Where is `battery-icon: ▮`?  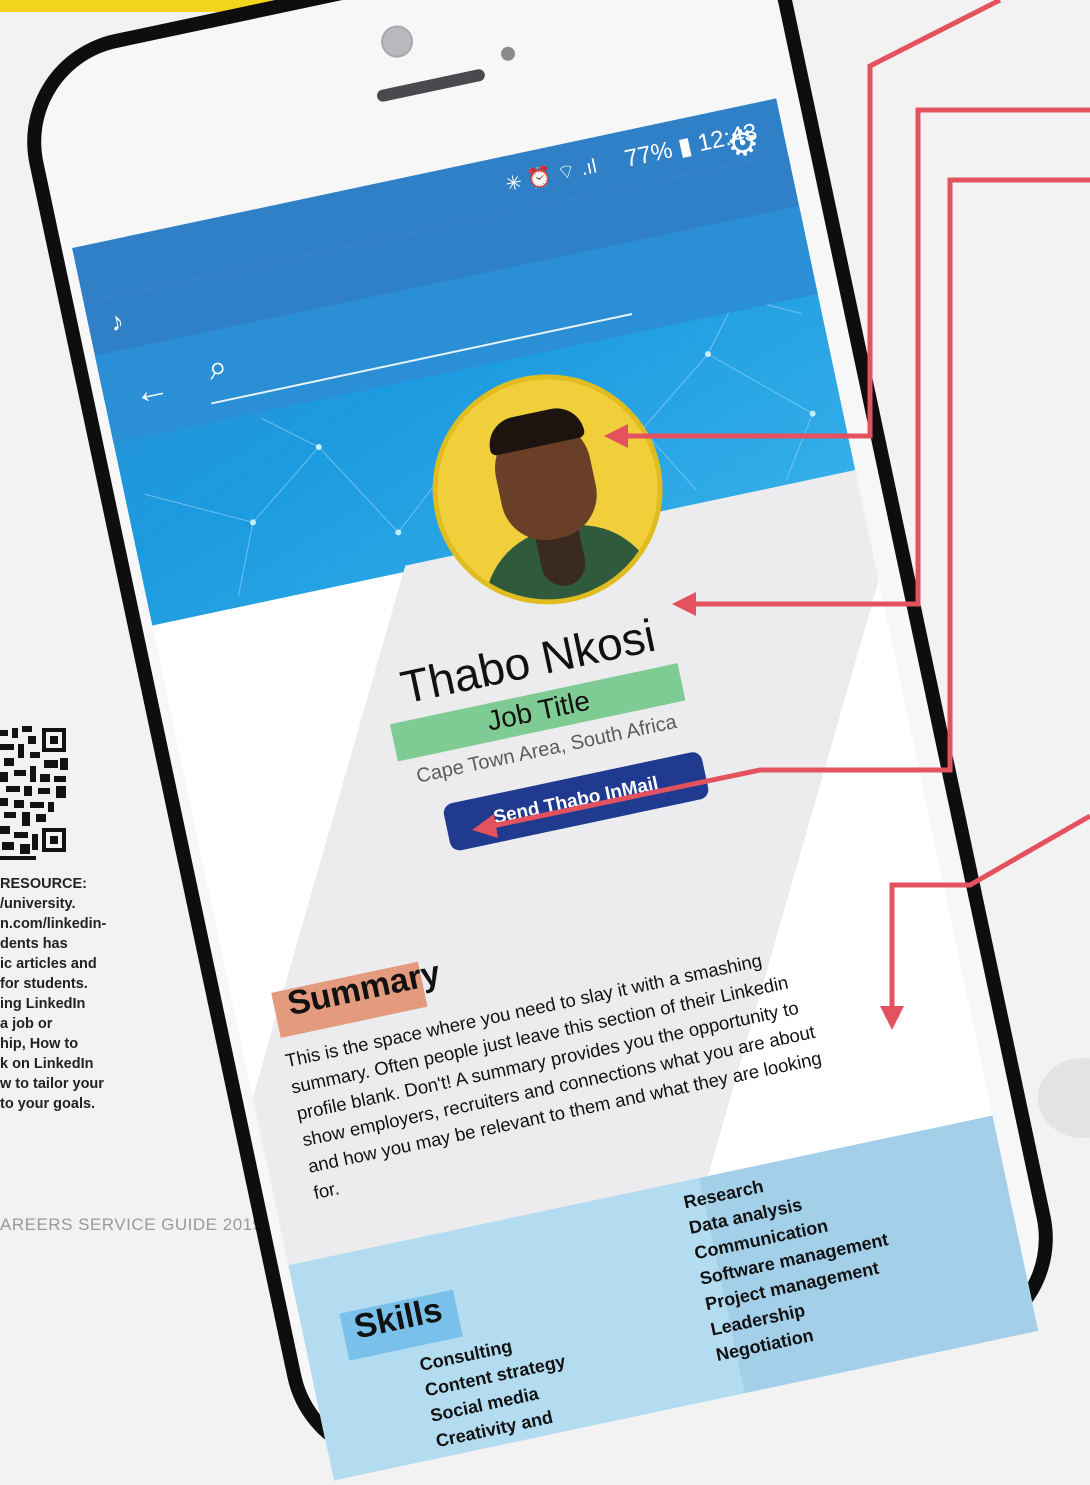 battery-icon: ▮ is located at coordinates (685, 147).